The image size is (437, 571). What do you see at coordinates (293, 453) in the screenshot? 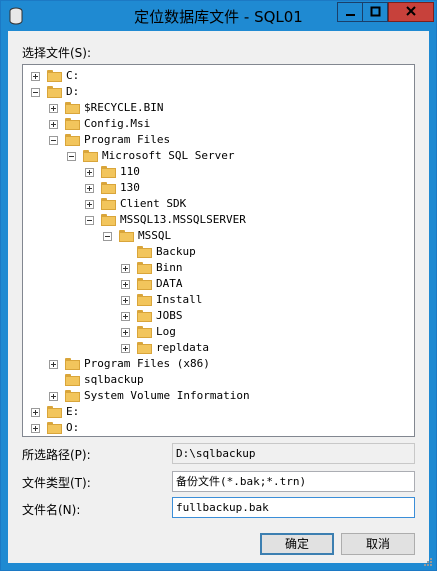
I see `selected-path-field: D:\sqlbackup` at bounding box center [293, 453].